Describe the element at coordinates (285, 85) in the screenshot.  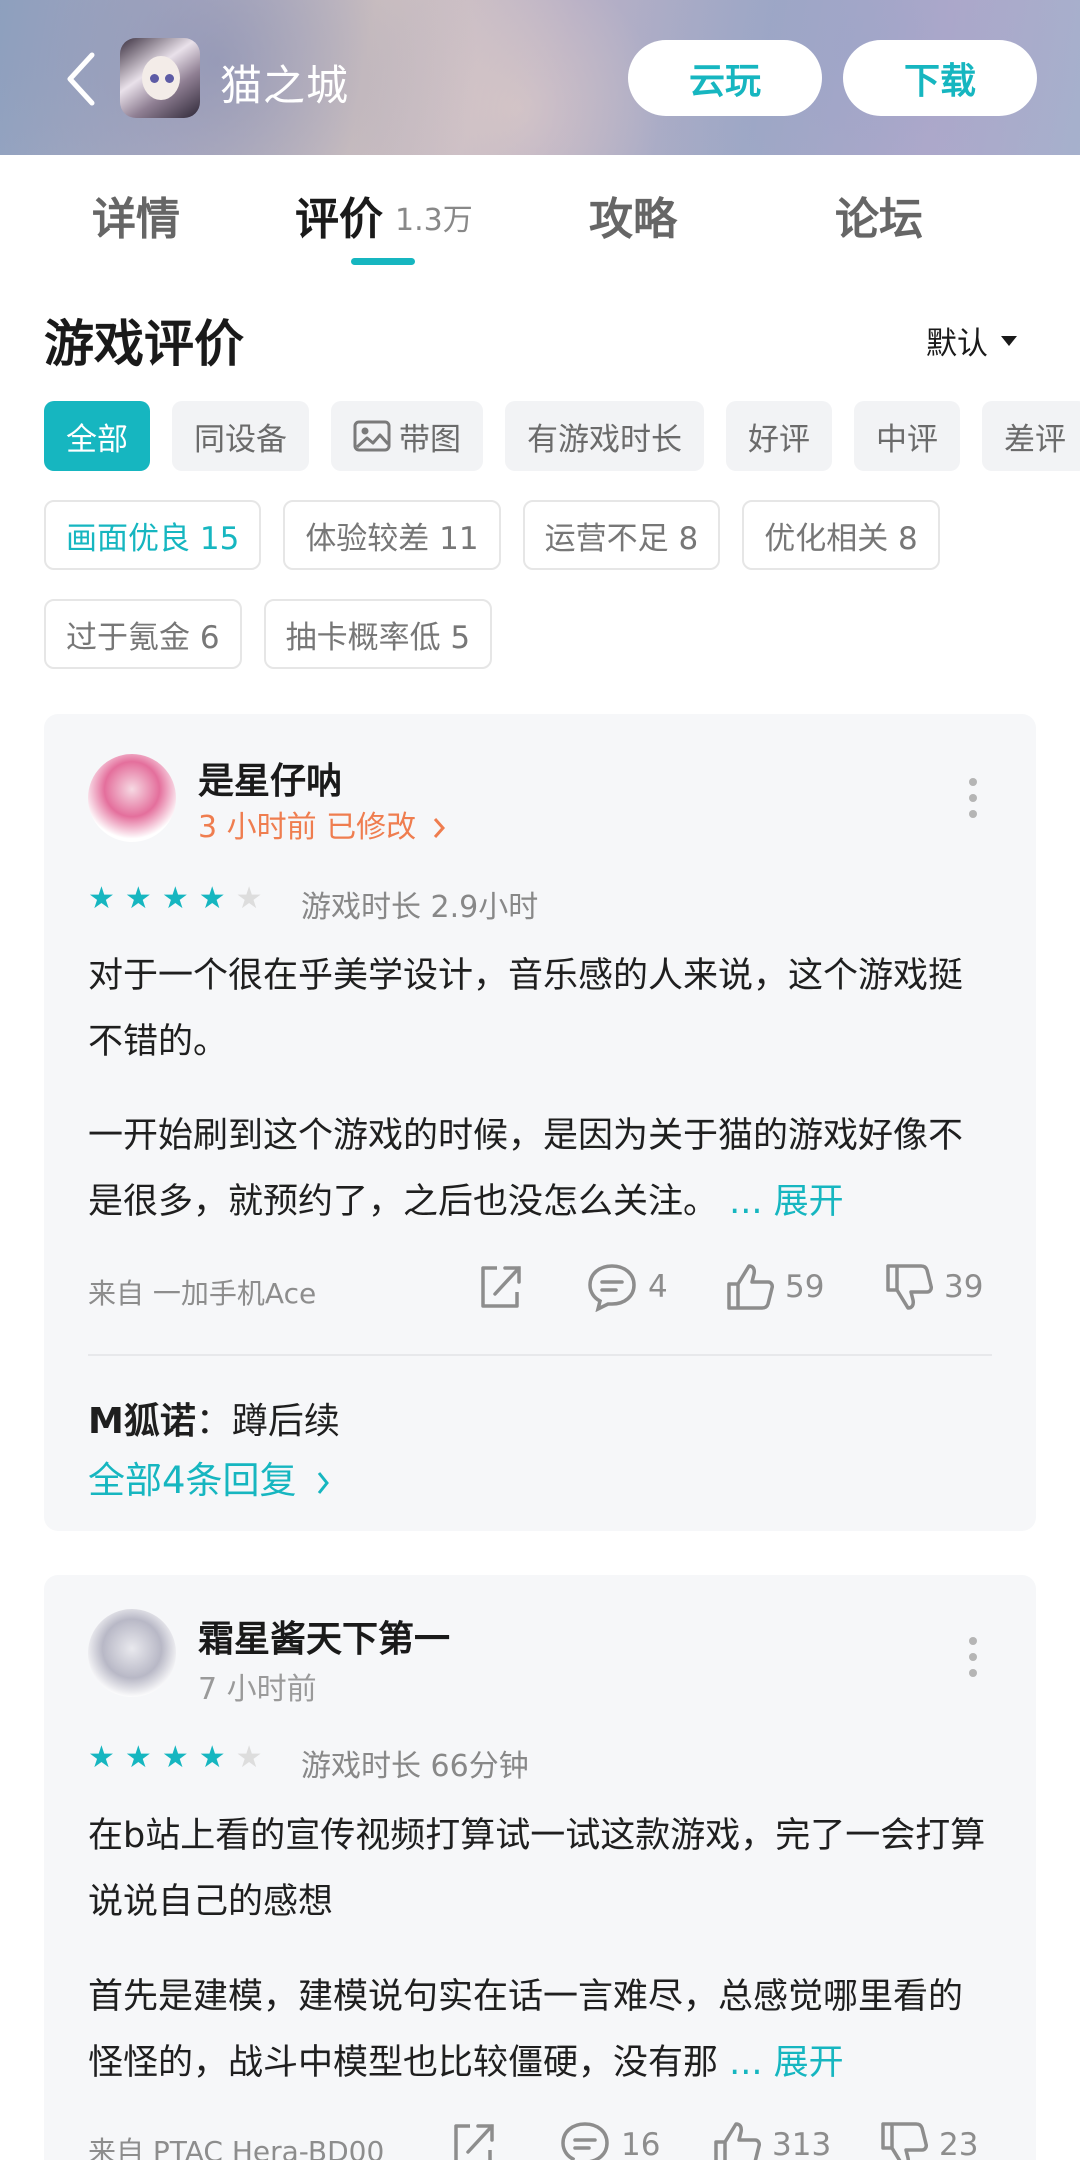
I see `game-title: 猫之城` at that location.